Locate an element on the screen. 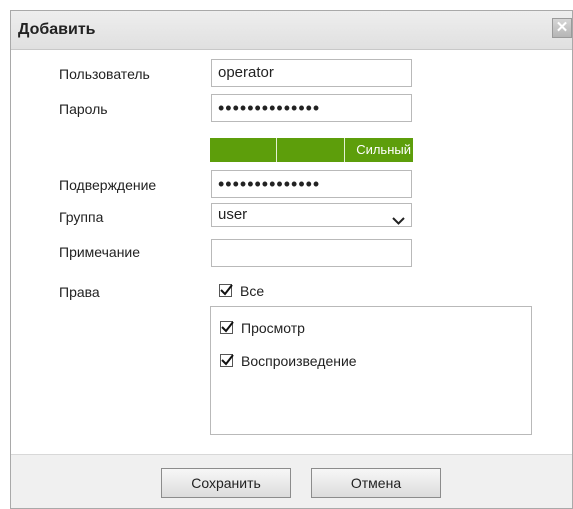  rights-playback-checkbox is located at coordinates (227, 360).